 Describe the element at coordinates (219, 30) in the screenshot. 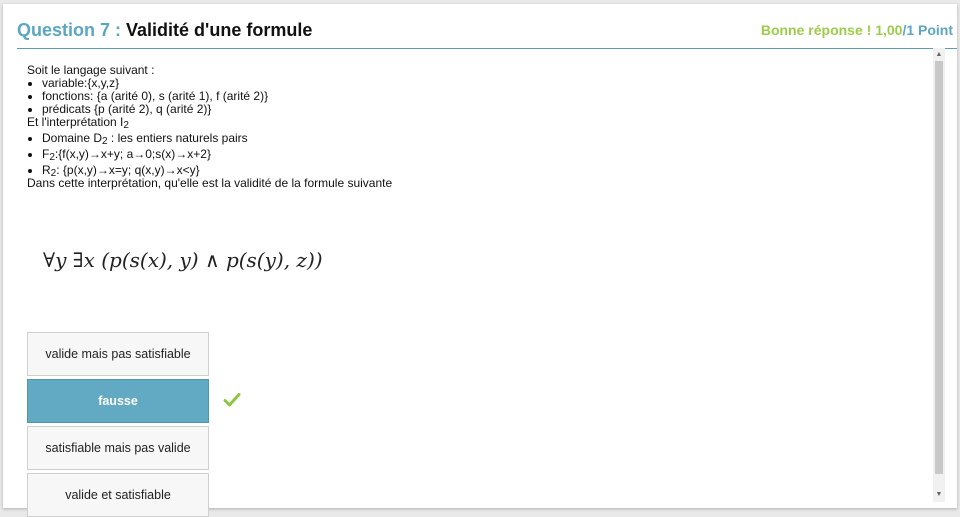

I see `question-title: Validité d'une formule` at that location.